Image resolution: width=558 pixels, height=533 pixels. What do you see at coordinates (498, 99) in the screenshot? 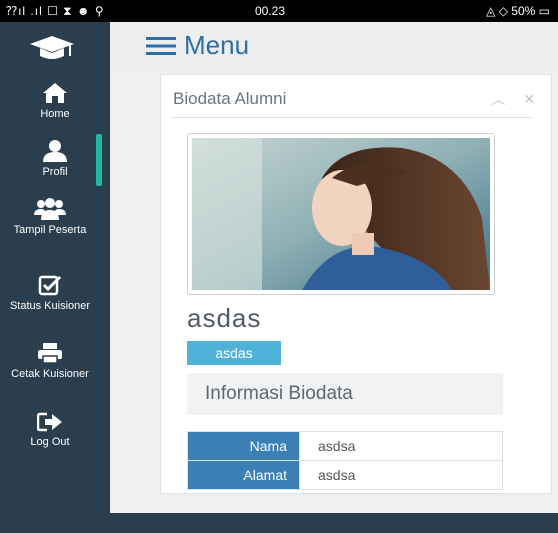
I see `chevron-up-icon: ︿` at bounding box center [498, 99].